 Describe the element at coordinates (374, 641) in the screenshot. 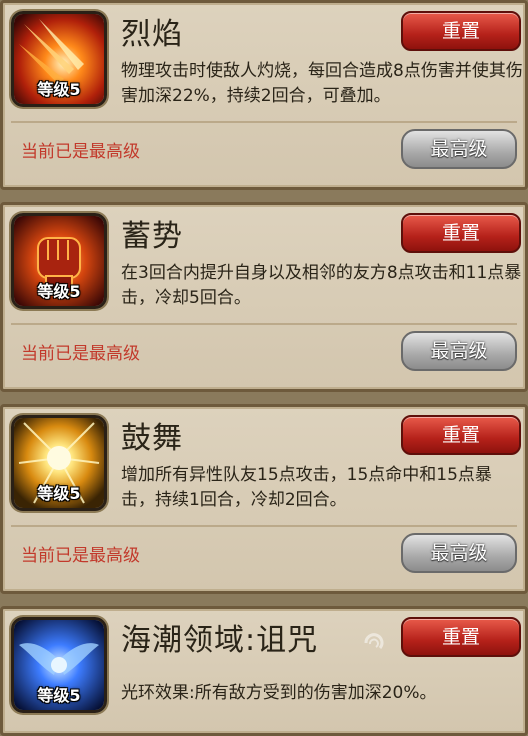

I see `watermark-icon` at that location.